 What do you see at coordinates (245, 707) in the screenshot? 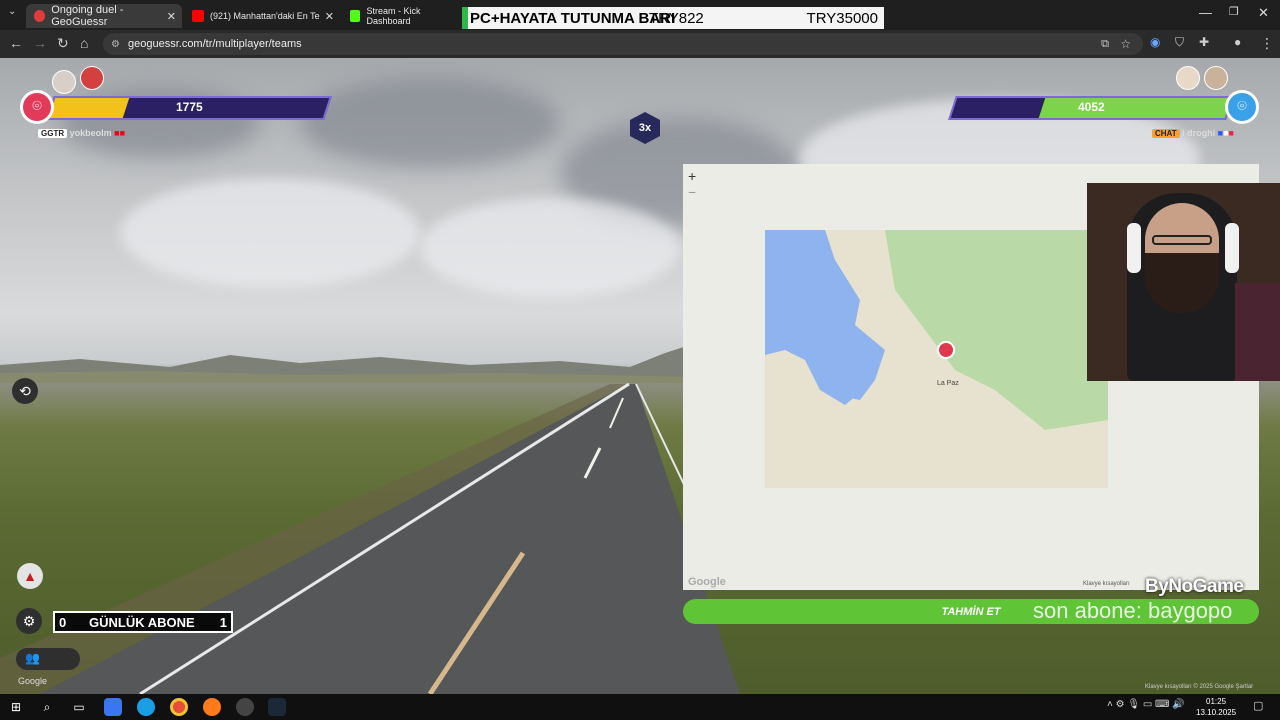
I see `obs-icon` at bounding box center [245, 707].